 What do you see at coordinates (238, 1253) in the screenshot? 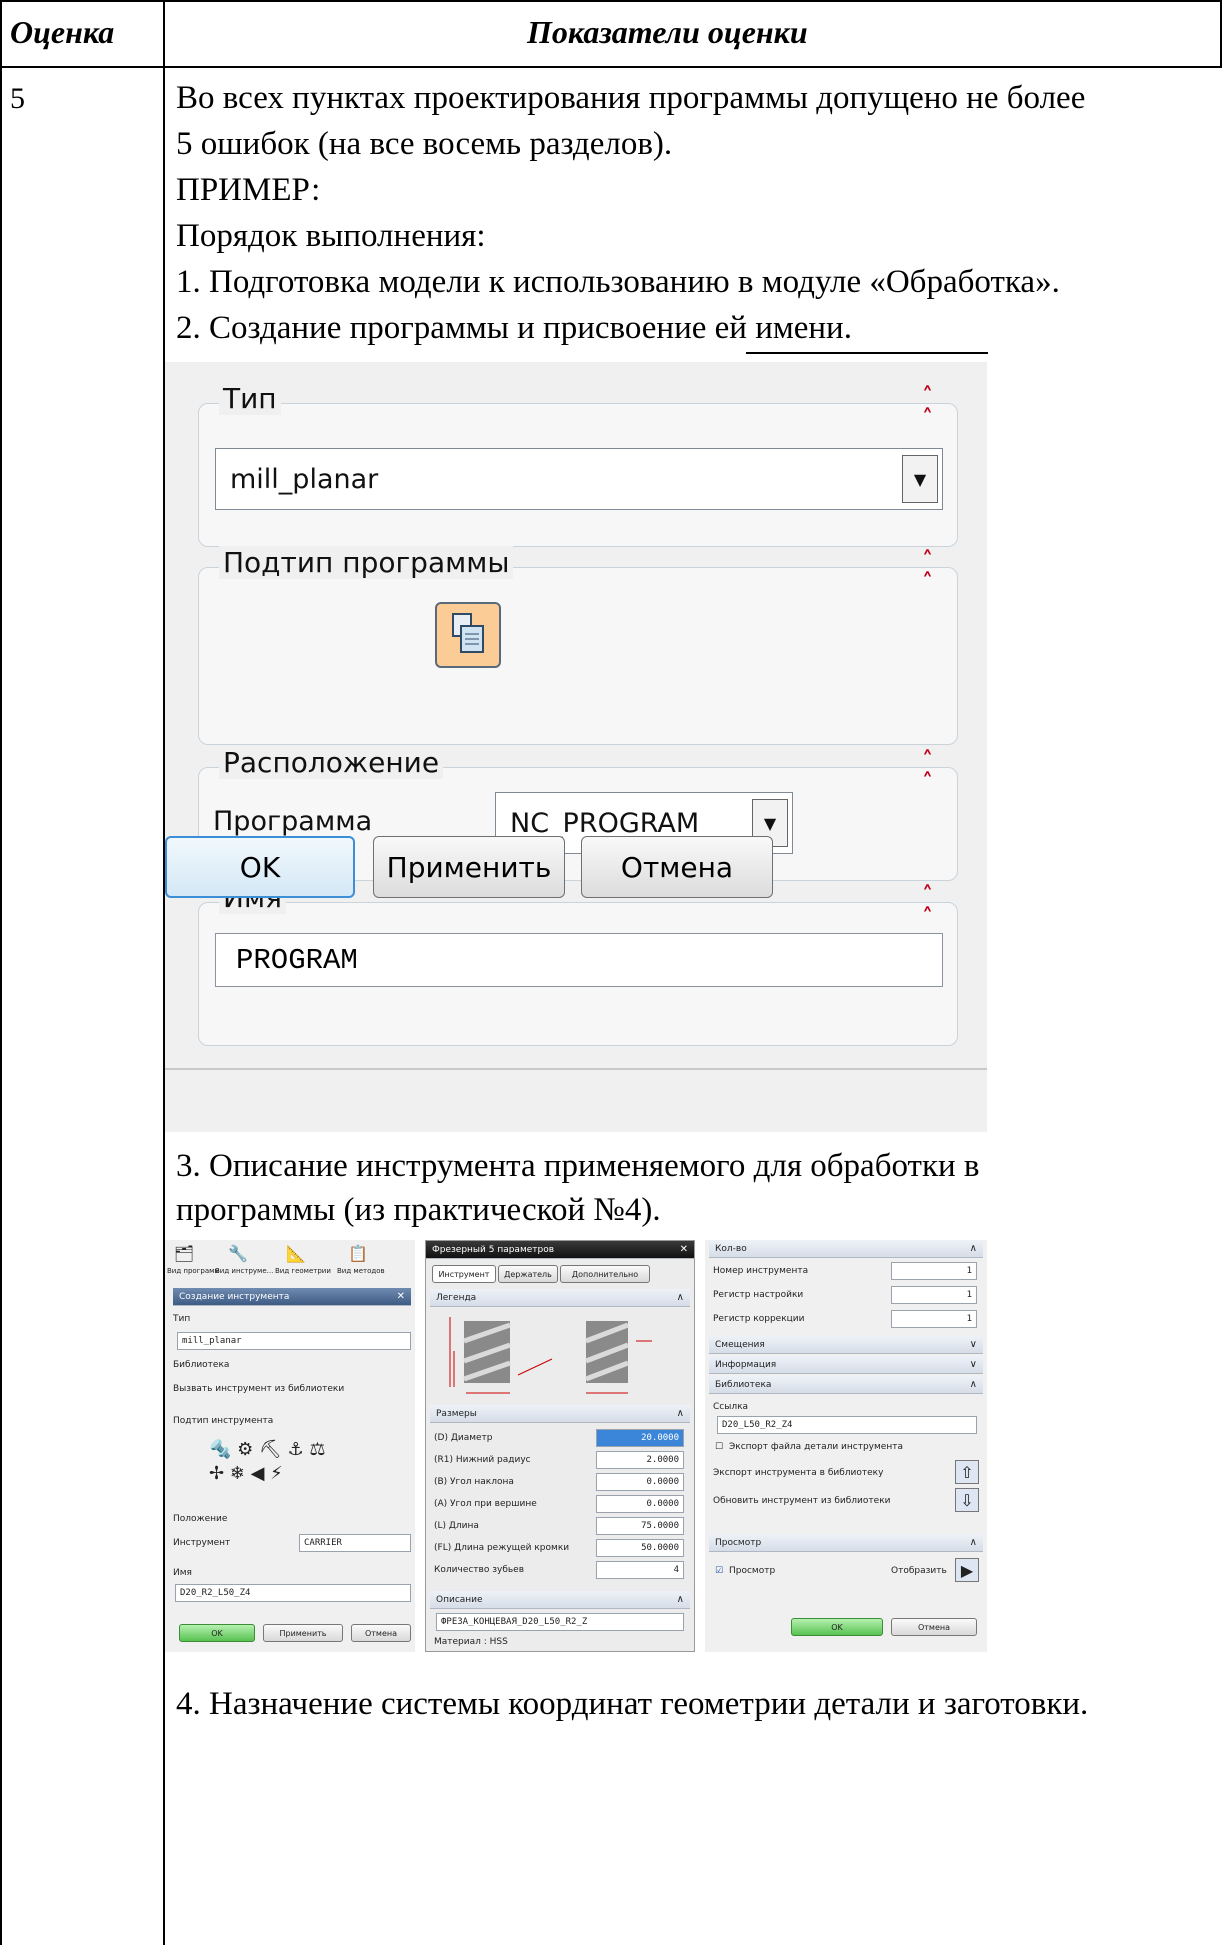
I see `tool-view-icon: 🔧` at bounding box center [238, 1253].